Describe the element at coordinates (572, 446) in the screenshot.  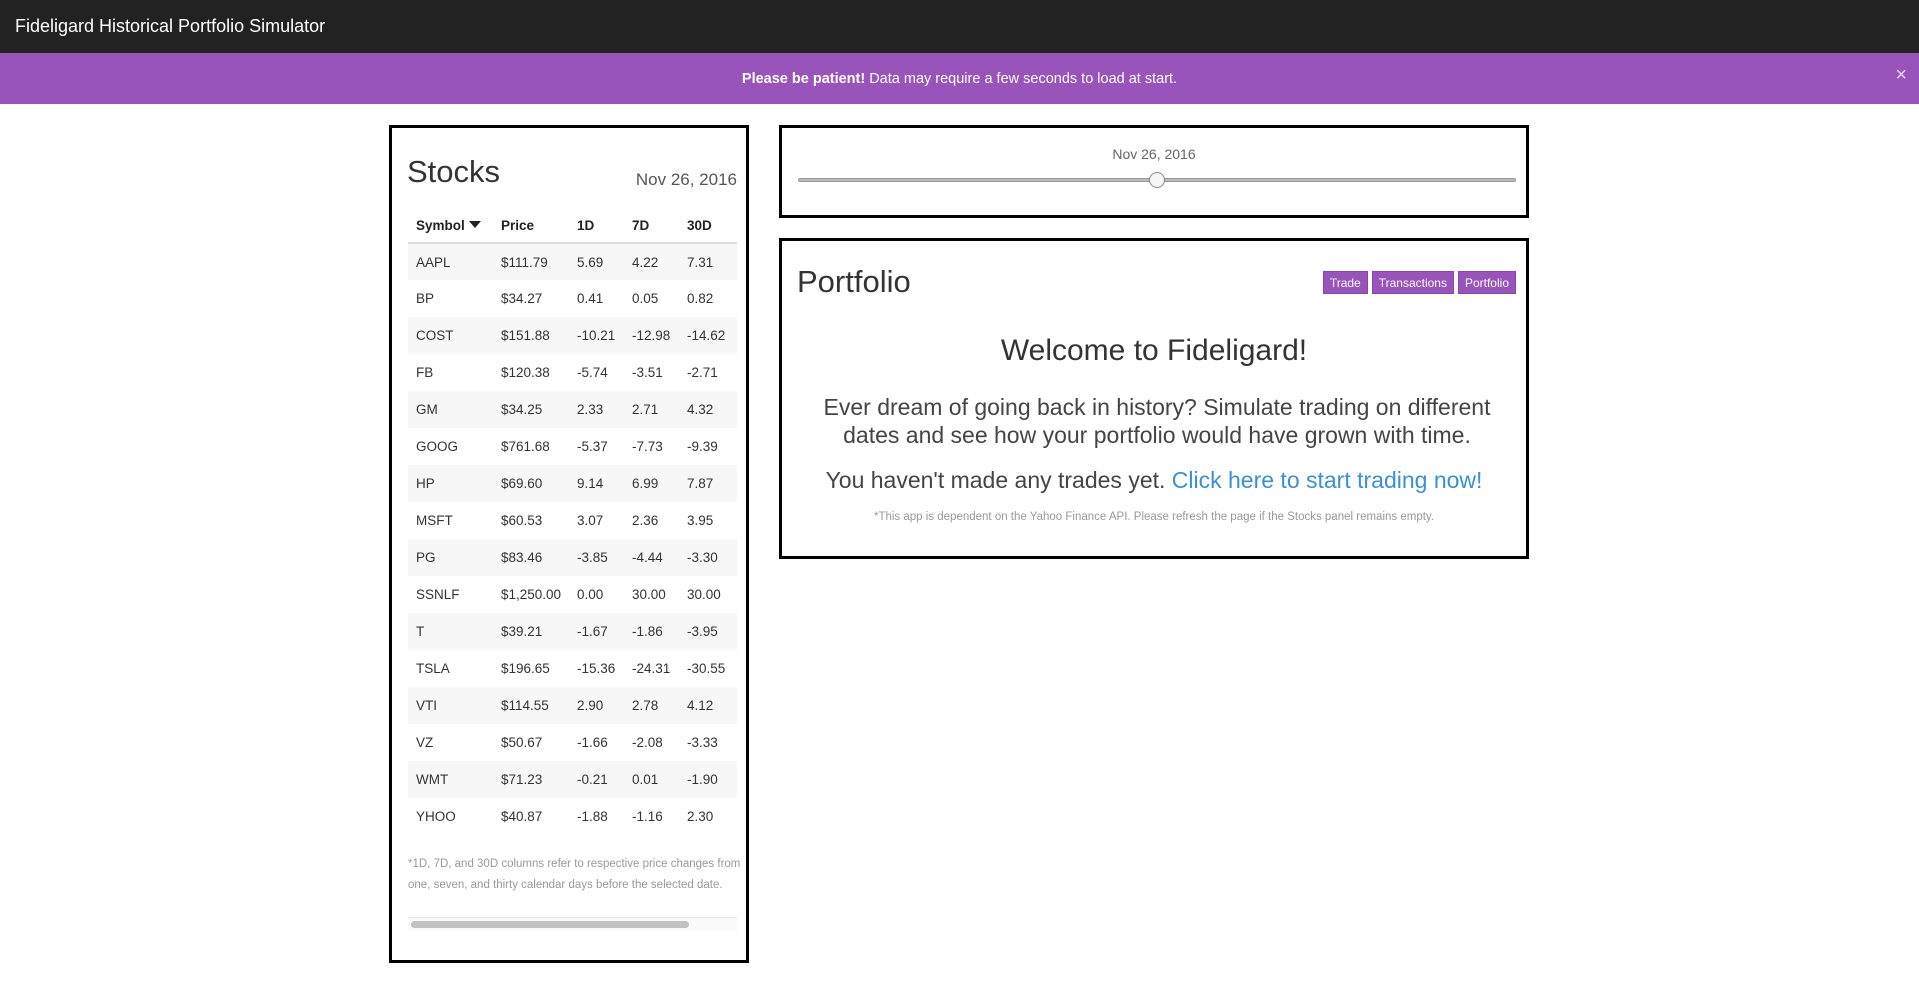
I see `stock-row: GOOG $761.68 -5.37 -7.73 -9.39` at that location.